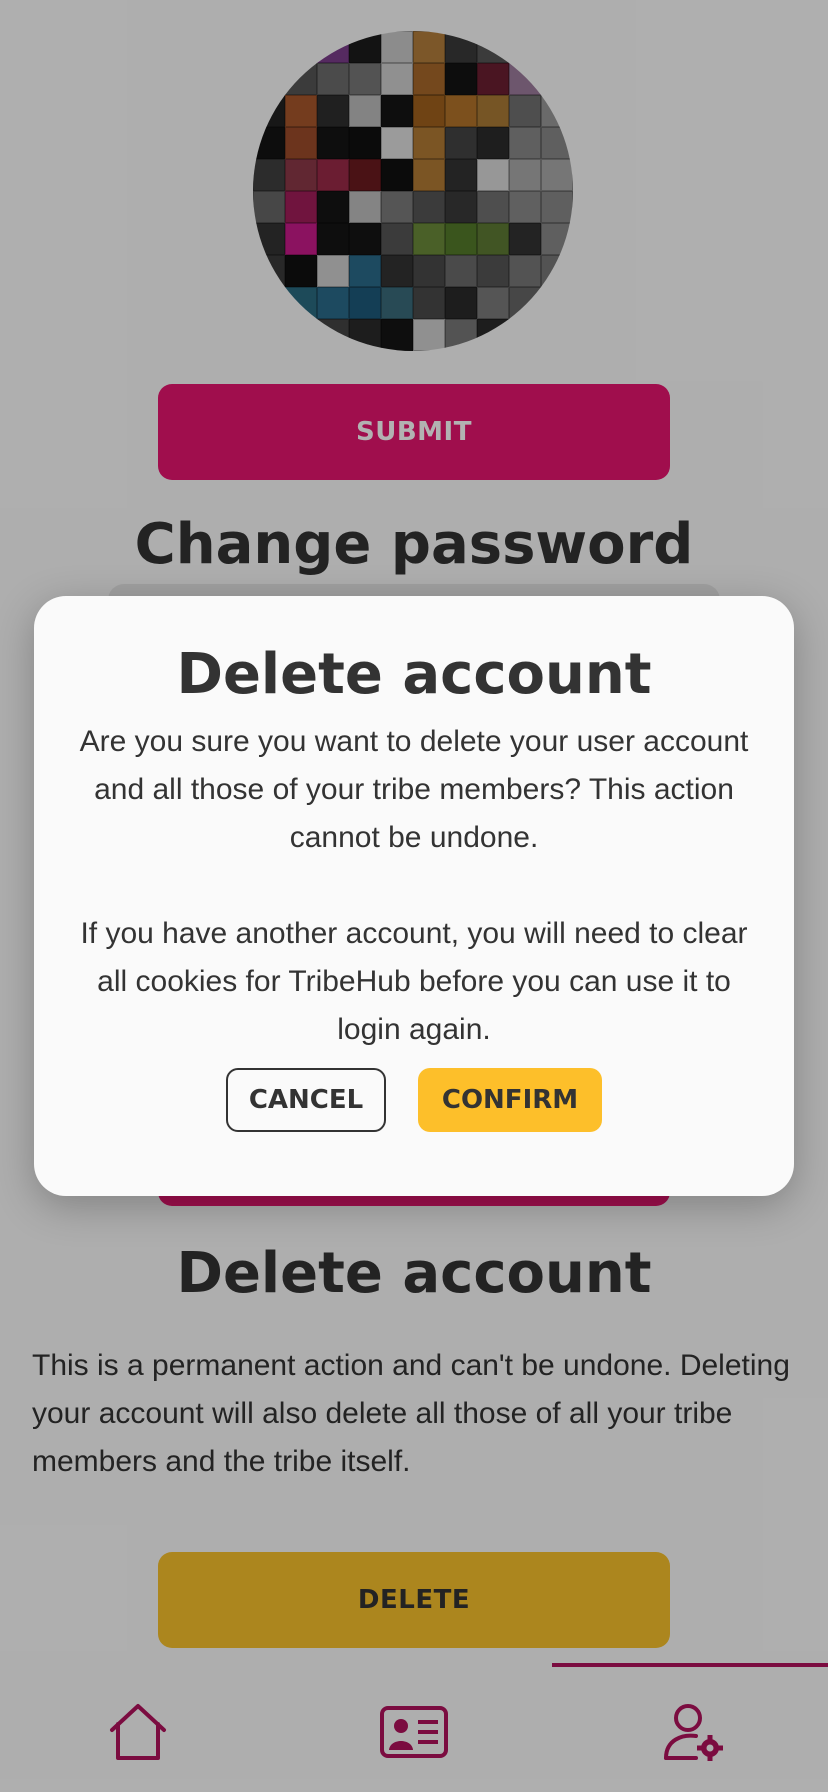 This screenshot has width=828, height=1792. Describe the element at coordinates (510, 1100) in the screenshot. I see `confirm-button: CONFIRM` at that location.